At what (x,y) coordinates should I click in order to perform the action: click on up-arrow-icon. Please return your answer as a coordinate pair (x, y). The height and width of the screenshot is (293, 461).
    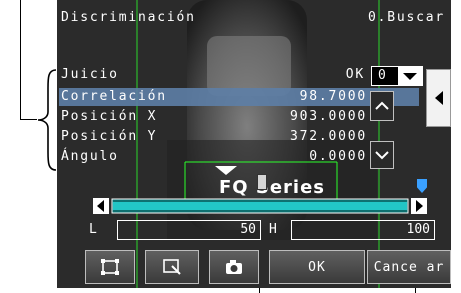
    Looking at the image, I should click on (382, 105).